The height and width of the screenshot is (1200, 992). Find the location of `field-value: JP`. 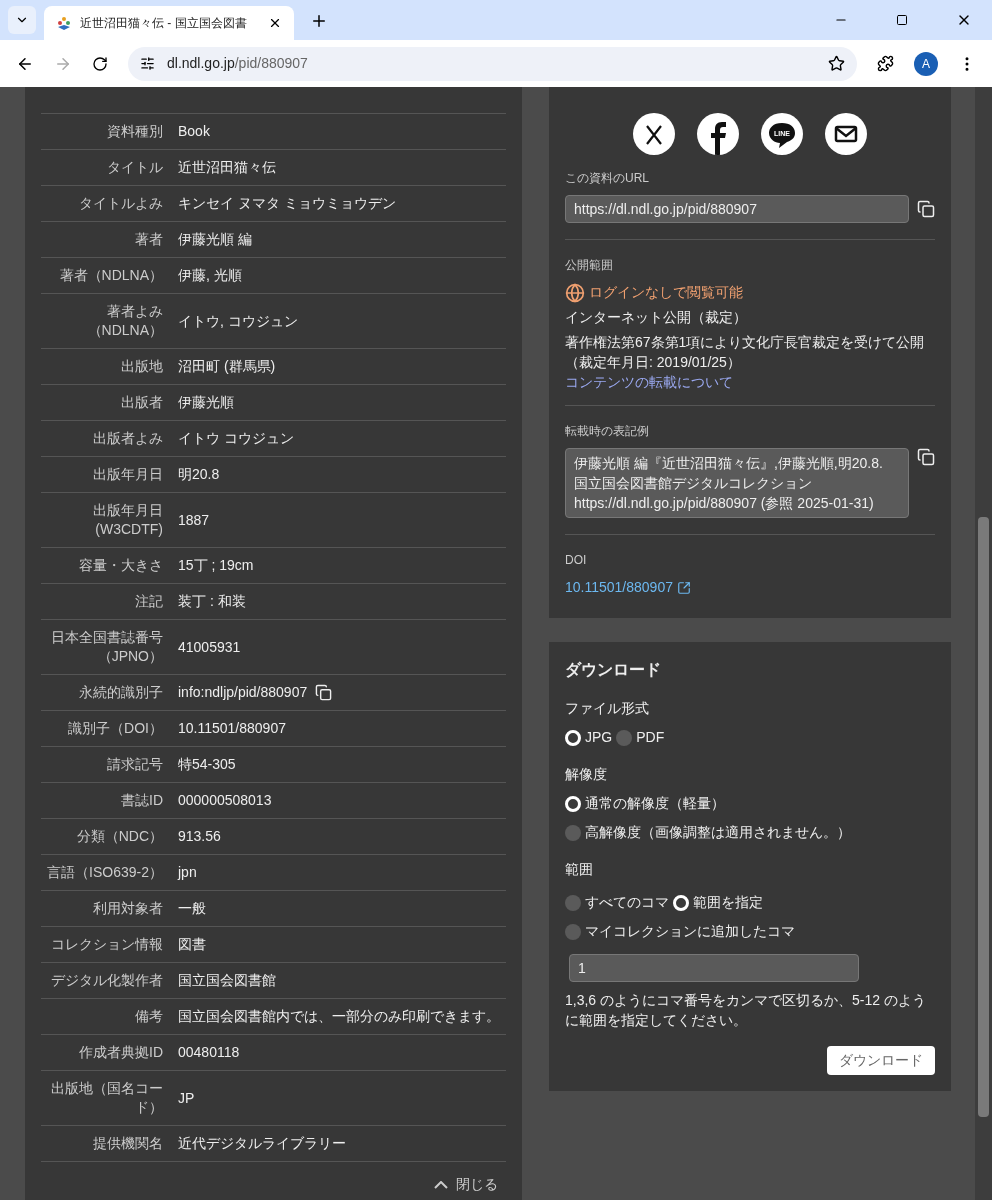

field-value: JP is located at coordinates (186, 1098).